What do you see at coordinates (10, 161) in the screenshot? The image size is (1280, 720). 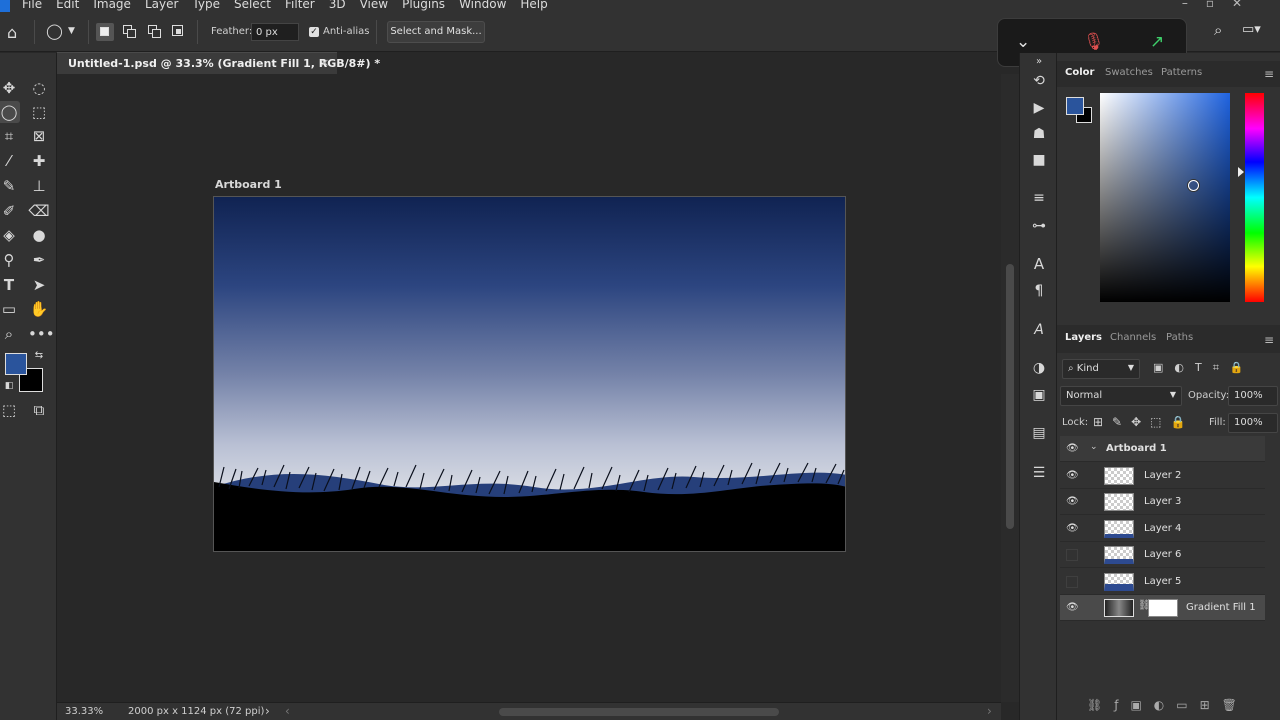 I see `eyedropper-tool-icon: ⁄` at bounding box center [10, 161].